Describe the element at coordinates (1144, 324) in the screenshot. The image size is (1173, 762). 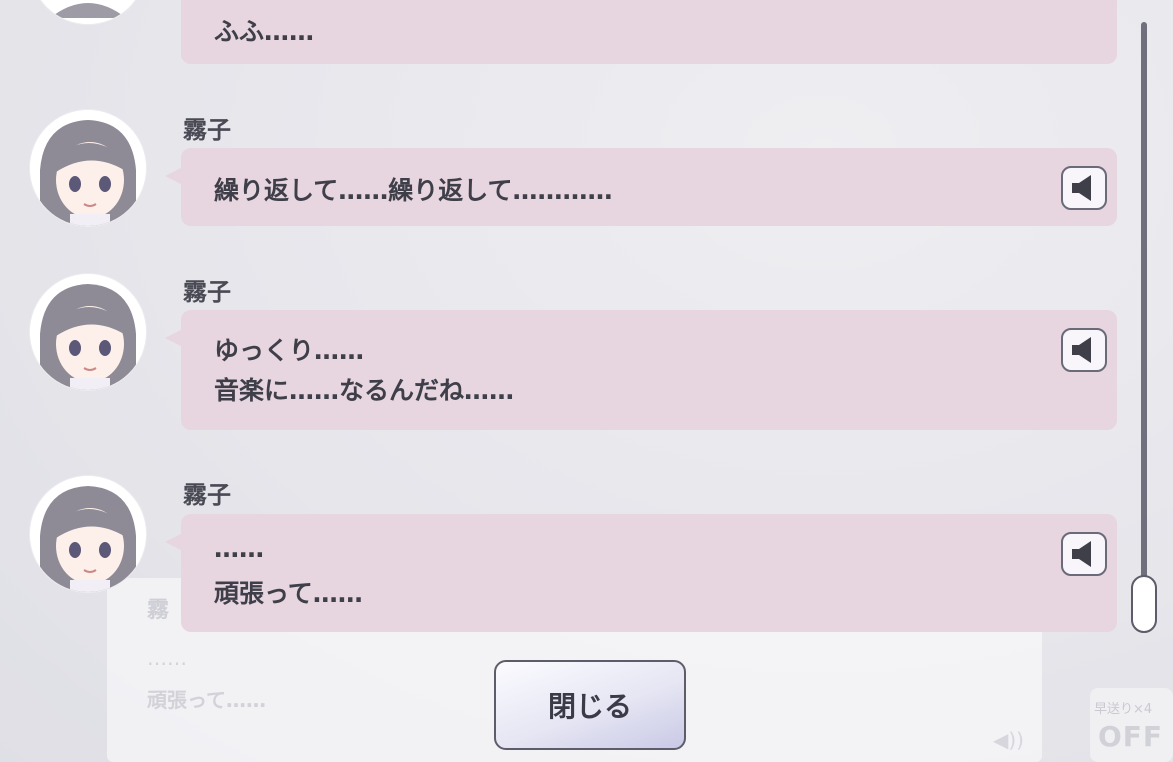
I see `scrollbar-track` at that location.